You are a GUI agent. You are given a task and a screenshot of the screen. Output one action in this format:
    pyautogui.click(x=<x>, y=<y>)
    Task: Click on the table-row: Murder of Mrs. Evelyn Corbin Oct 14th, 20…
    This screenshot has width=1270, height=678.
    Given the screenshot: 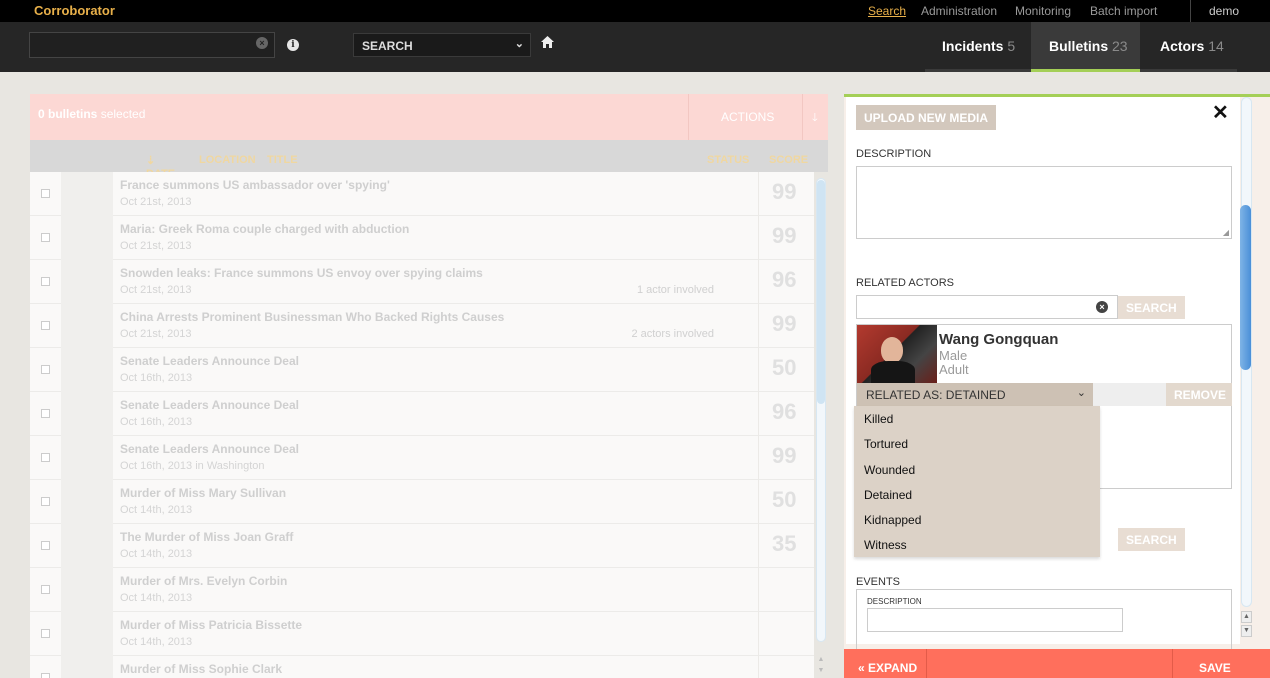 What is the action you would take?
    pyautogui.click(x=422, y=590)
    